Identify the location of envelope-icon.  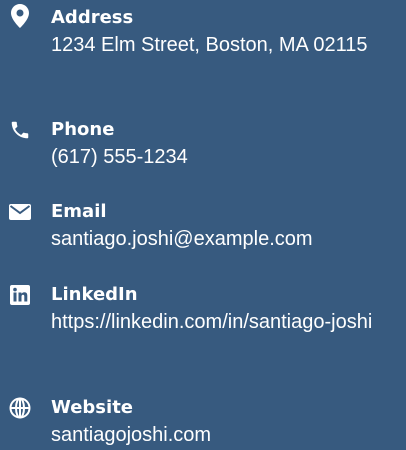
(20, 212).